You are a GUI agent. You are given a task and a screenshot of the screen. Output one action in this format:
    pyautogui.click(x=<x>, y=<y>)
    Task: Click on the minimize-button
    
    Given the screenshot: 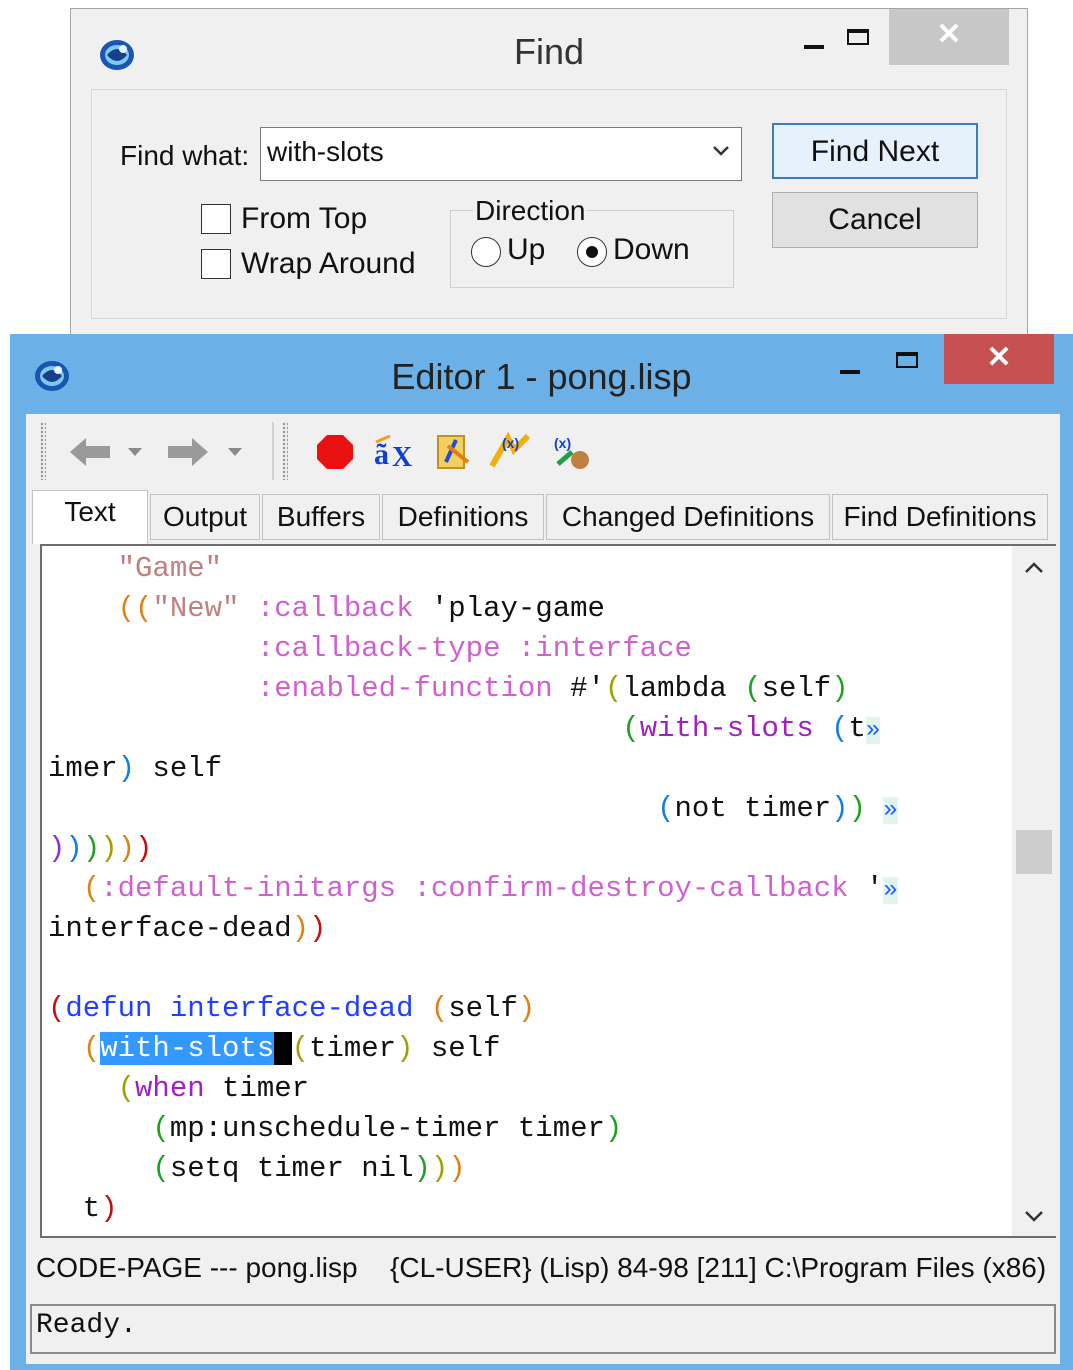 What is the action you would take?
    pyautogui.click(x=850, y=362)
    